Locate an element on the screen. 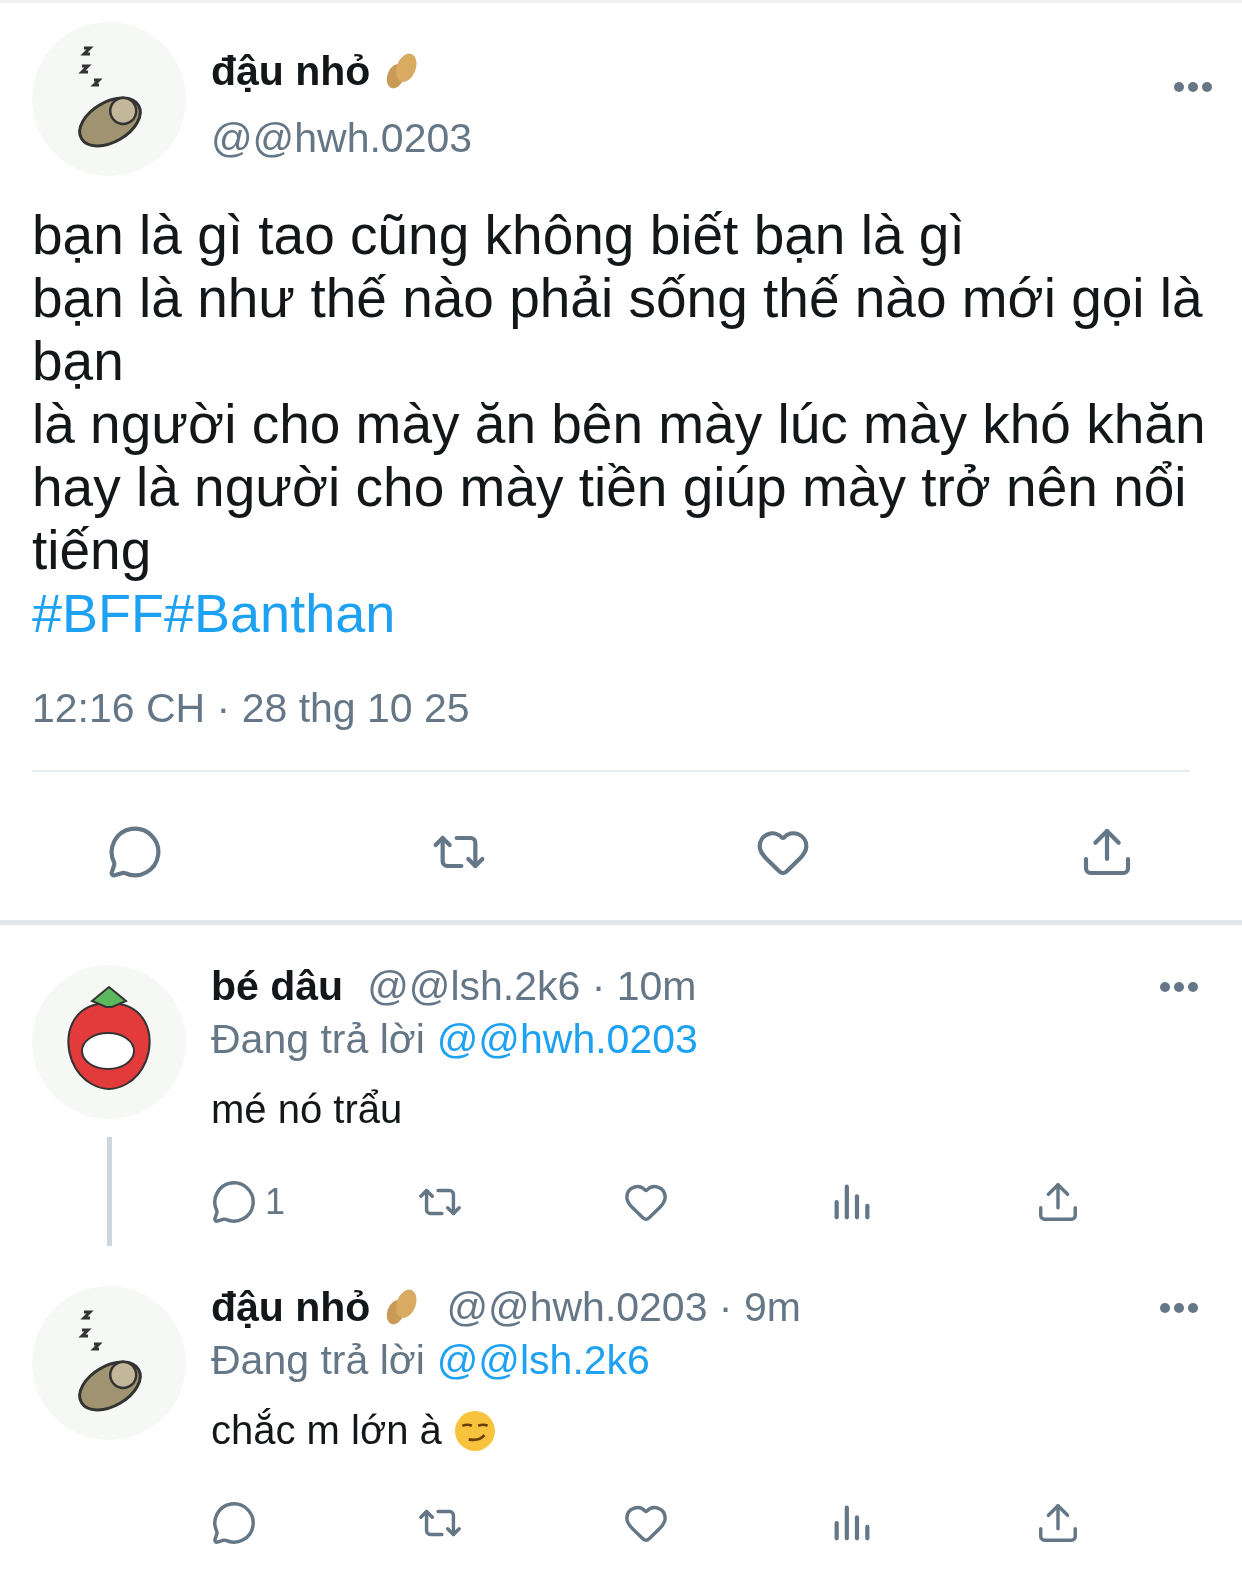 The width and height of the screenshot is (1242, 1596). reply-button: 1 is located at coordinates (248, 1202).